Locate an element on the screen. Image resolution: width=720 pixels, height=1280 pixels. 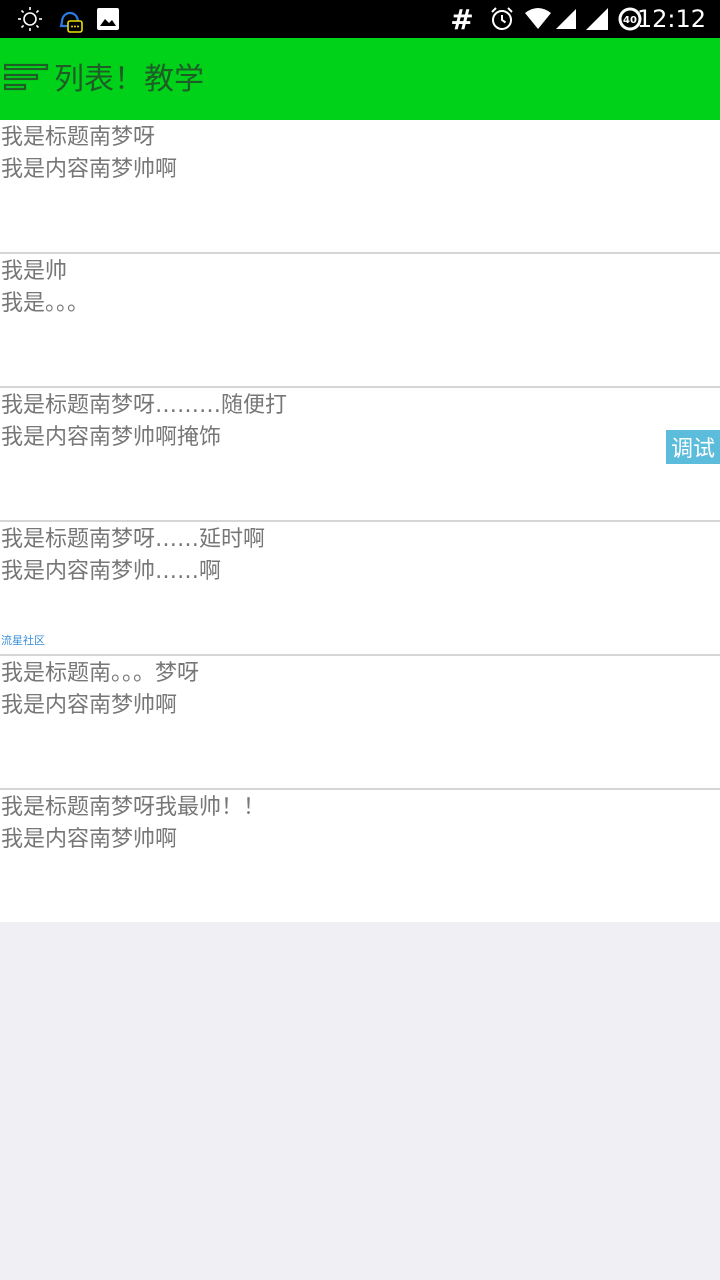
item-content: 我是内容南梦帅啊掩饰 is located at coordinates (111, 437).